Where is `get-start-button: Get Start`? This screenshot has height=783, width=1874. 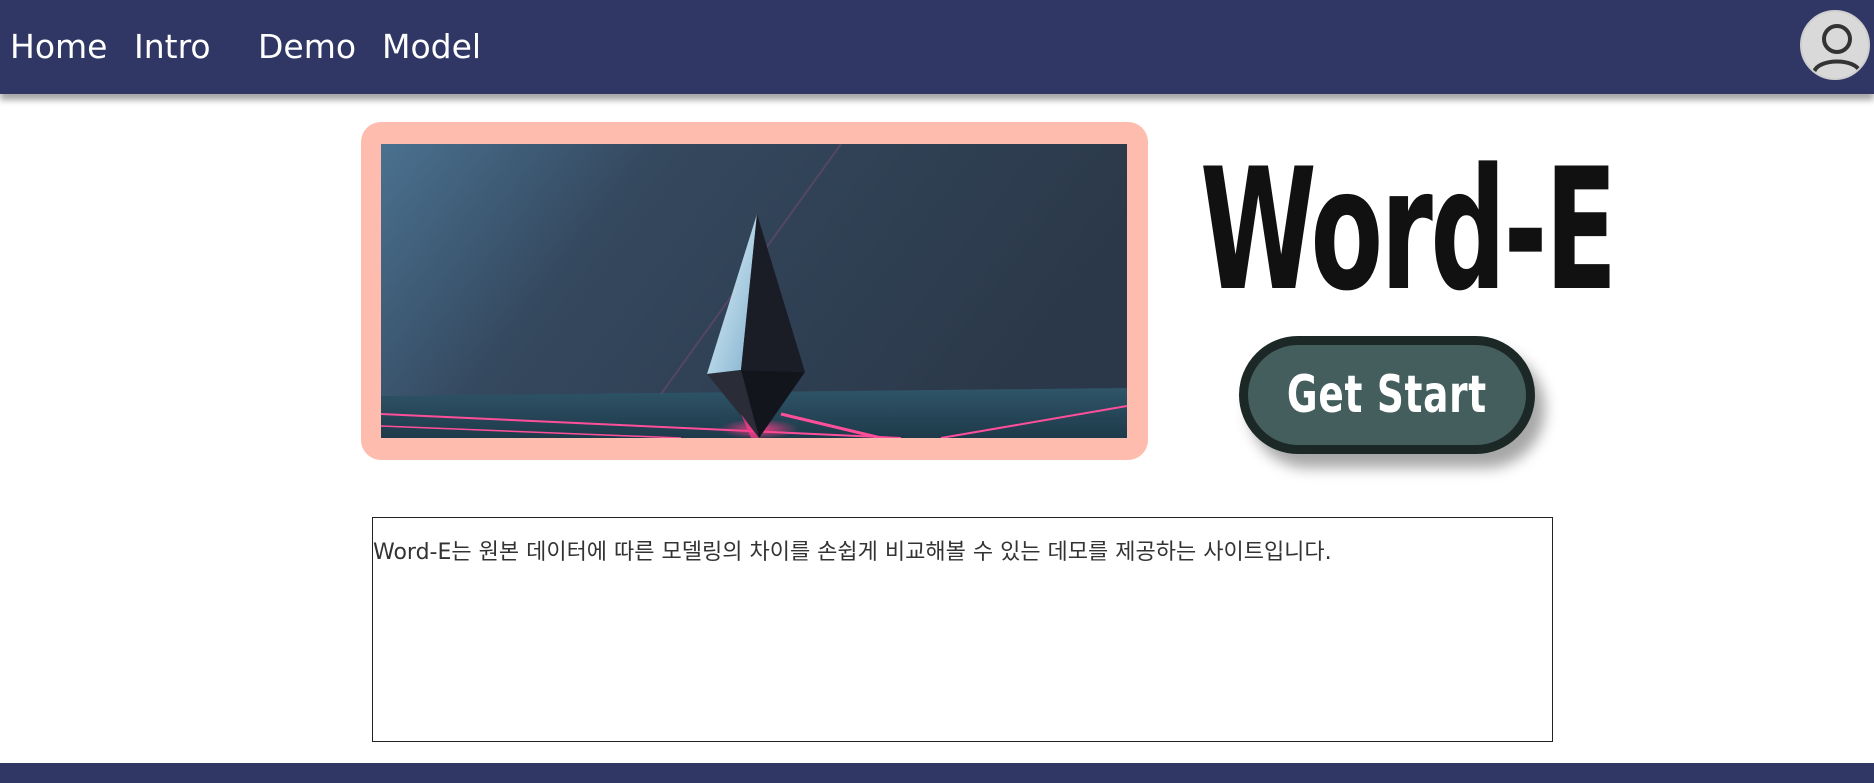
get-start-button: Get Start is located at coordinates (1387, 395).